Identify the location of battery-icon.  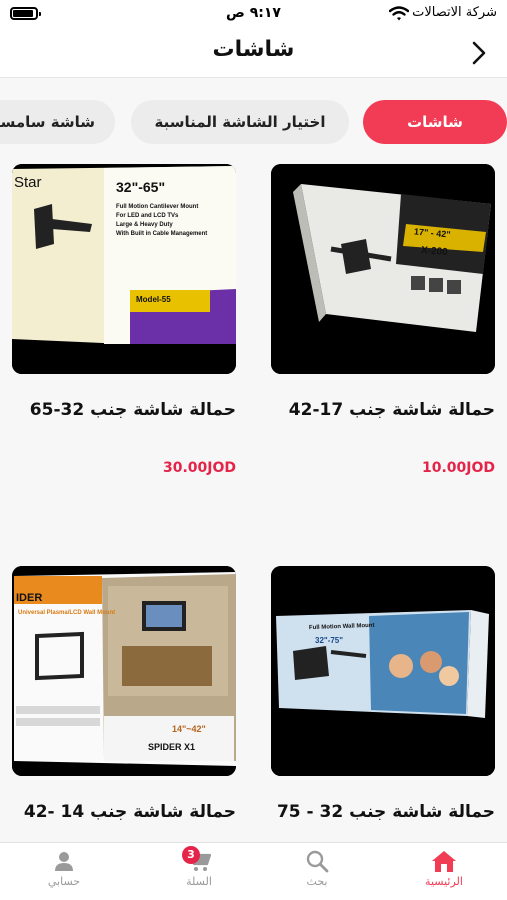
(25, 13).